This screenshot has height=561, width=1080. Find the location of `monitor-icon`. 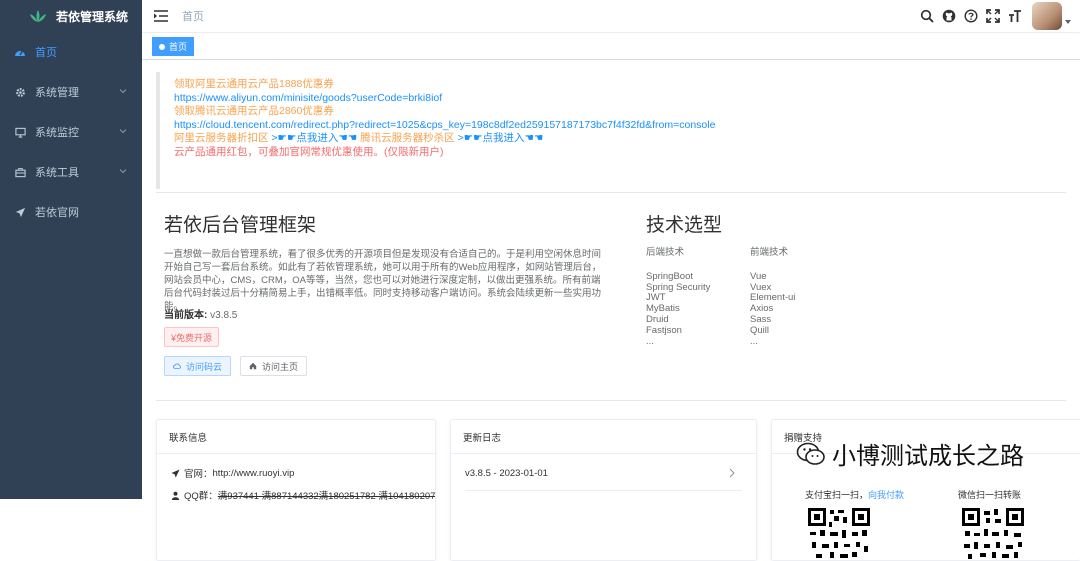

monitor-icon is located at coordinates (20, 132).